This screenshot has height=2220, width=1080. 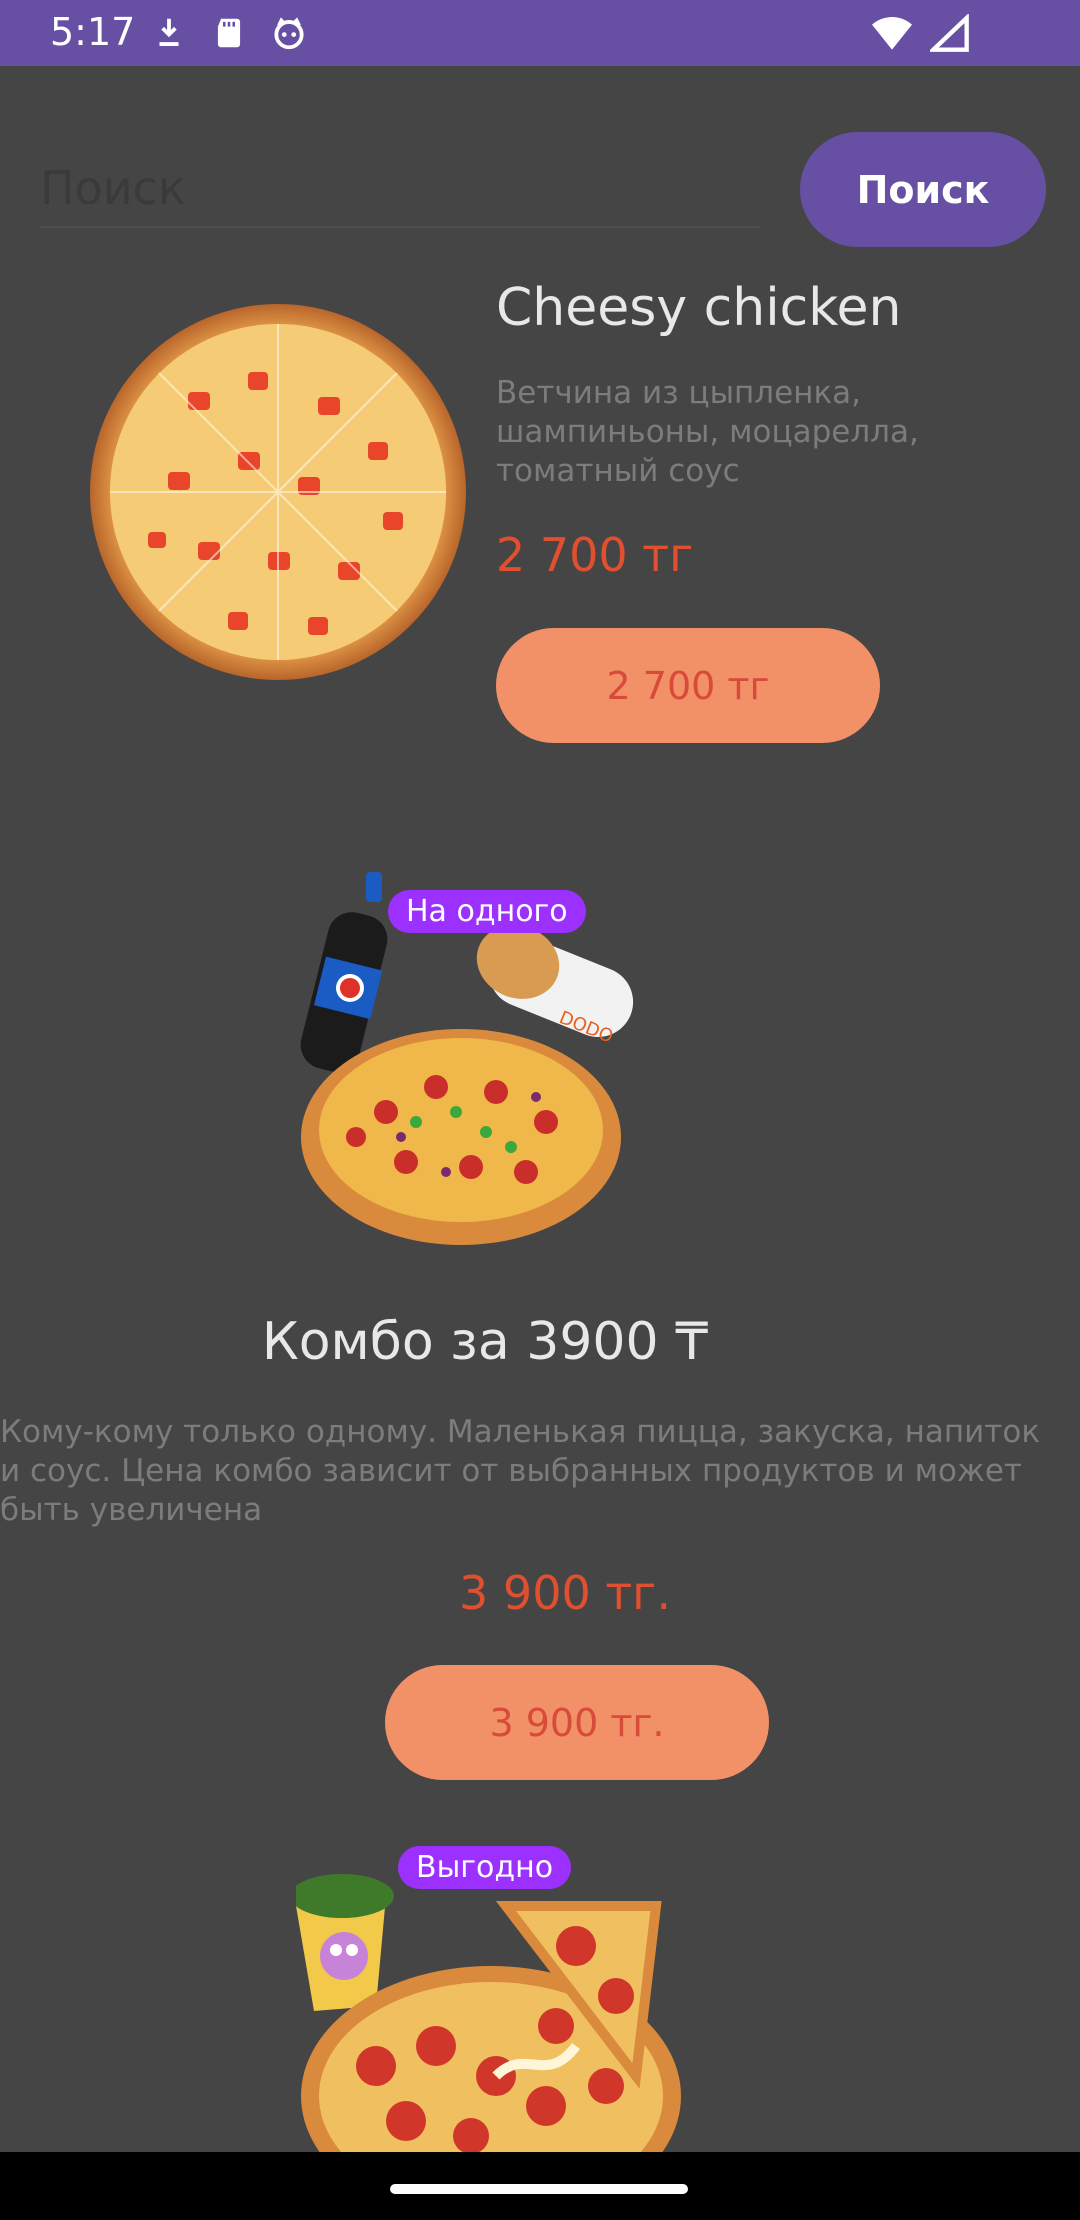 What do you see at coordinates (169, 32) in the screenshot?
I see `download-icon` at bounding box center [169, 32].